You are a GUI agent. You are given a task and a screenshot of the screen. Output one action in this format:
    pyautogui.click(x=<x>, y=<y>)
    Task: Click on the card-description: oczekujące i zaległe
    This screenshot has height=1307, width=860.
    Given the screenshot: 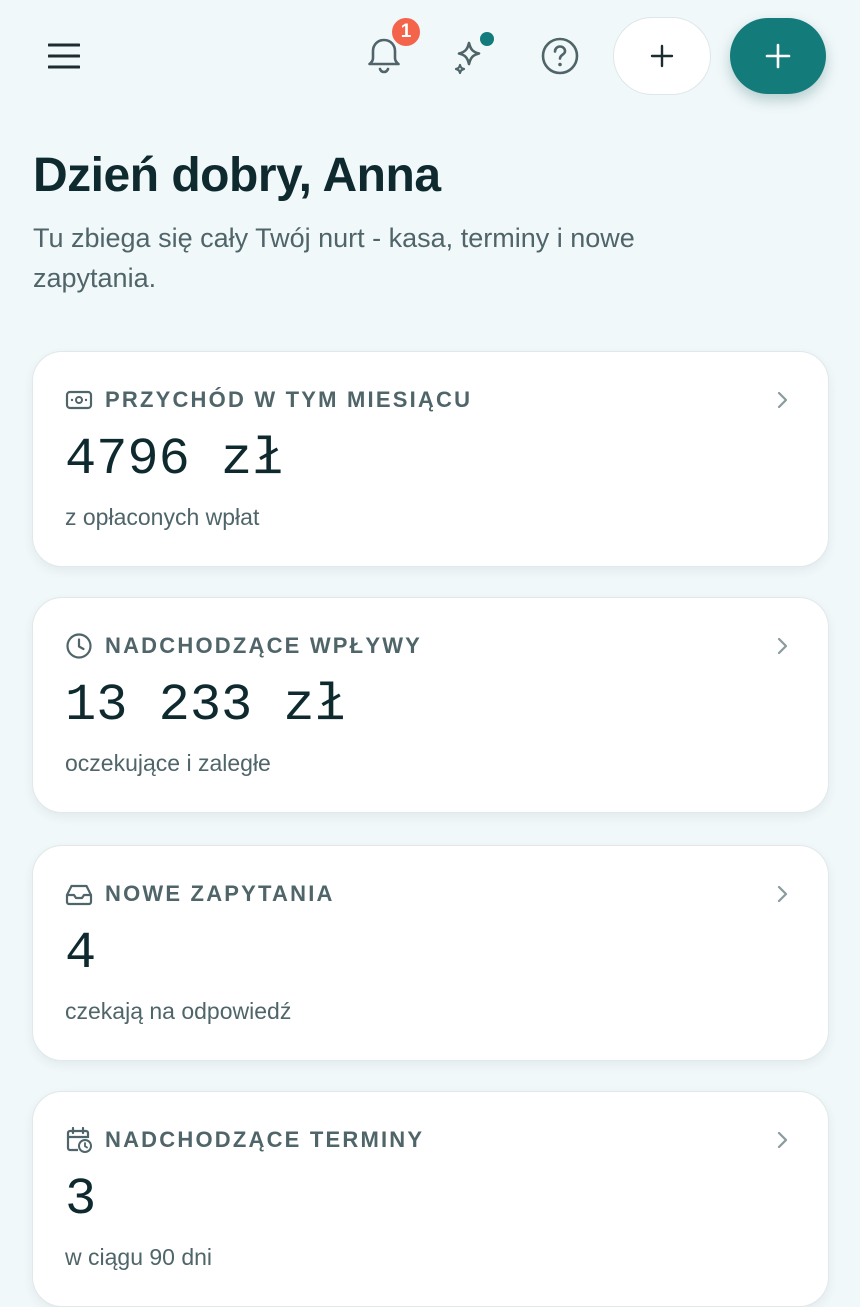 What is the action you would take?
    pyautogui.click(x=168, y=763)
    